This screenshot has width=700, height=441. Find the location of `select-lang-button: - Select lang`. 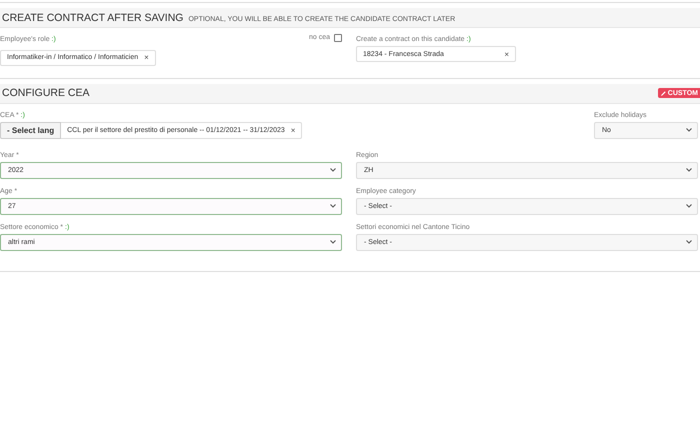

select-lang-button: - Select lang is located at coordinates (31, 130).